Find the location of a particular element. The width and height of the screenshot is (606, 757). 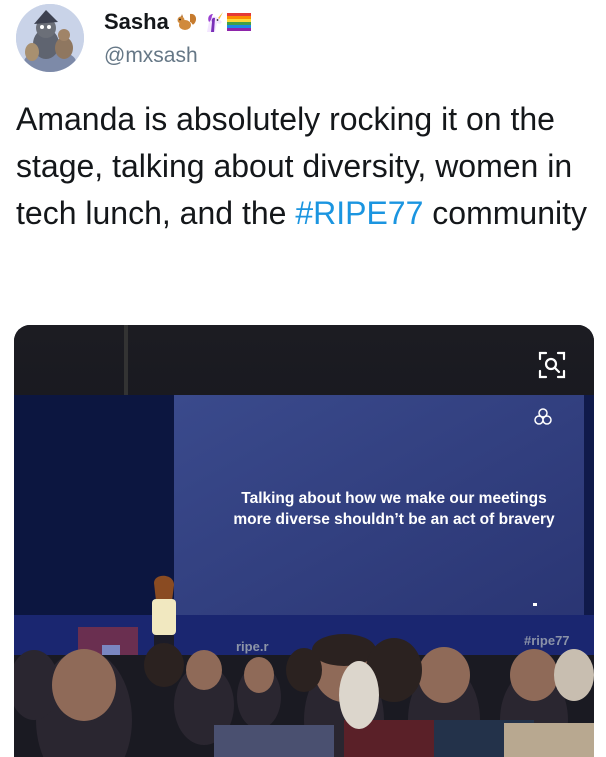

ripe-ncc-logo-icon is located at coordinates (543, 417).